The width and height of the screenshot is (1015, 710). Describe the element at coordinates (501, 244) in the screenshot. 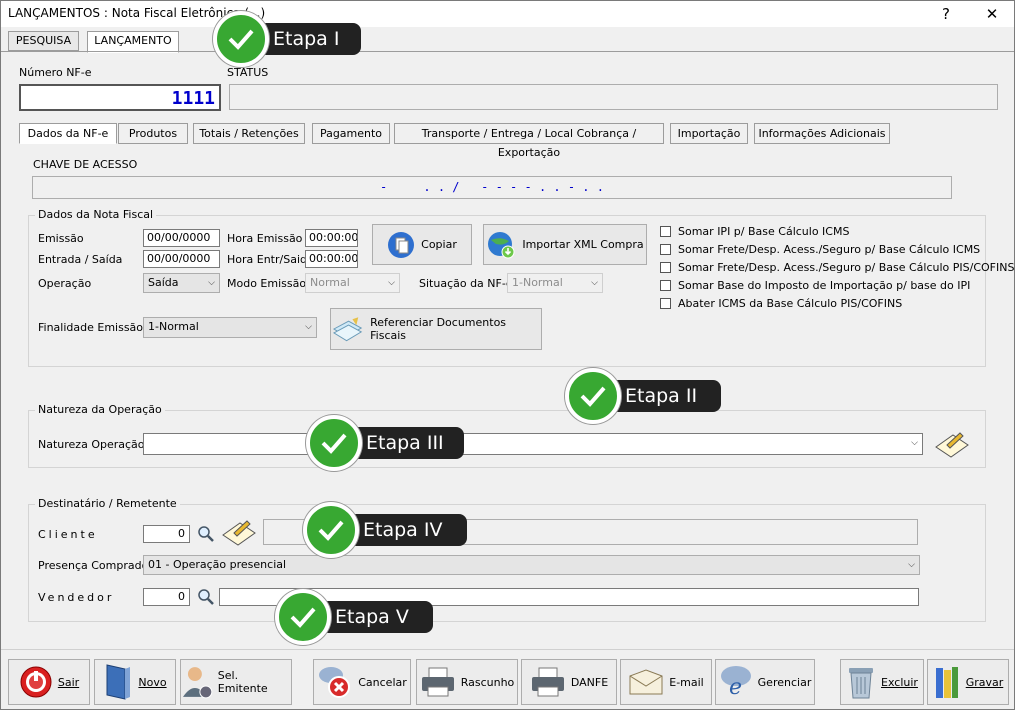

I see `globe-download-icon` at that location.